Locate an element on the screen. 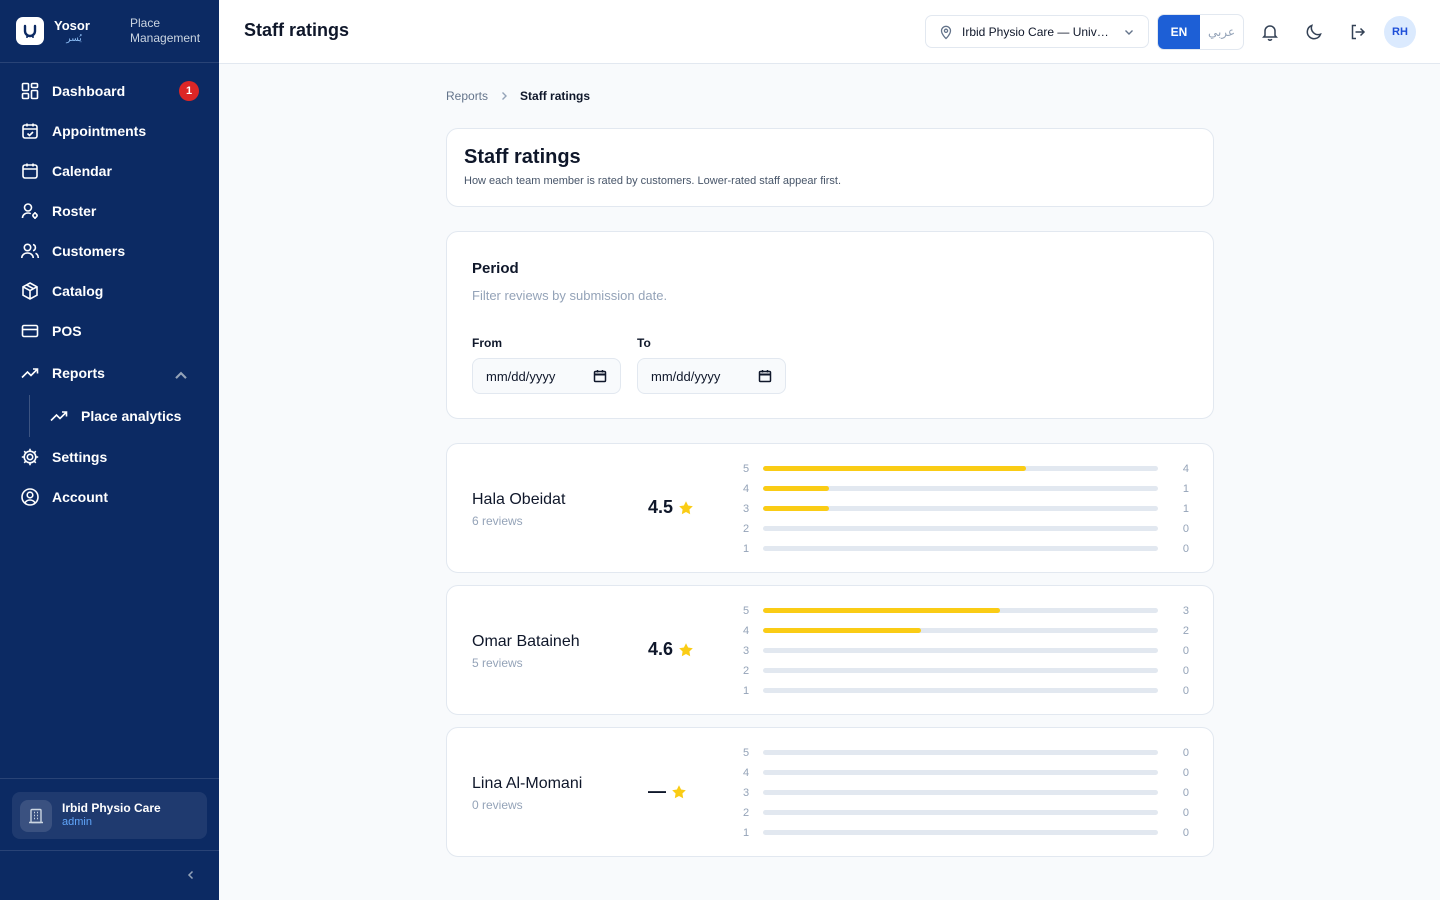  breadcrumb: Reports Staff ratings is located at coordinates (518, 96).